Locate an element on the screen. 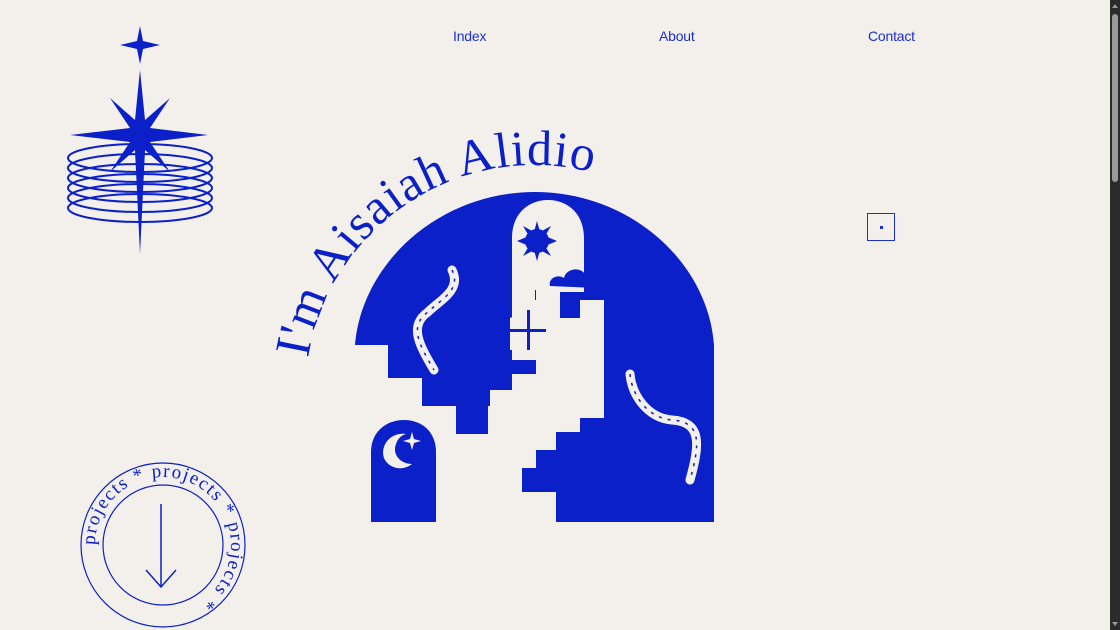 This screenshot has width=1120, height=630. projects-badge-button: projects * projects * projects * is located at coordinates (163, 545).